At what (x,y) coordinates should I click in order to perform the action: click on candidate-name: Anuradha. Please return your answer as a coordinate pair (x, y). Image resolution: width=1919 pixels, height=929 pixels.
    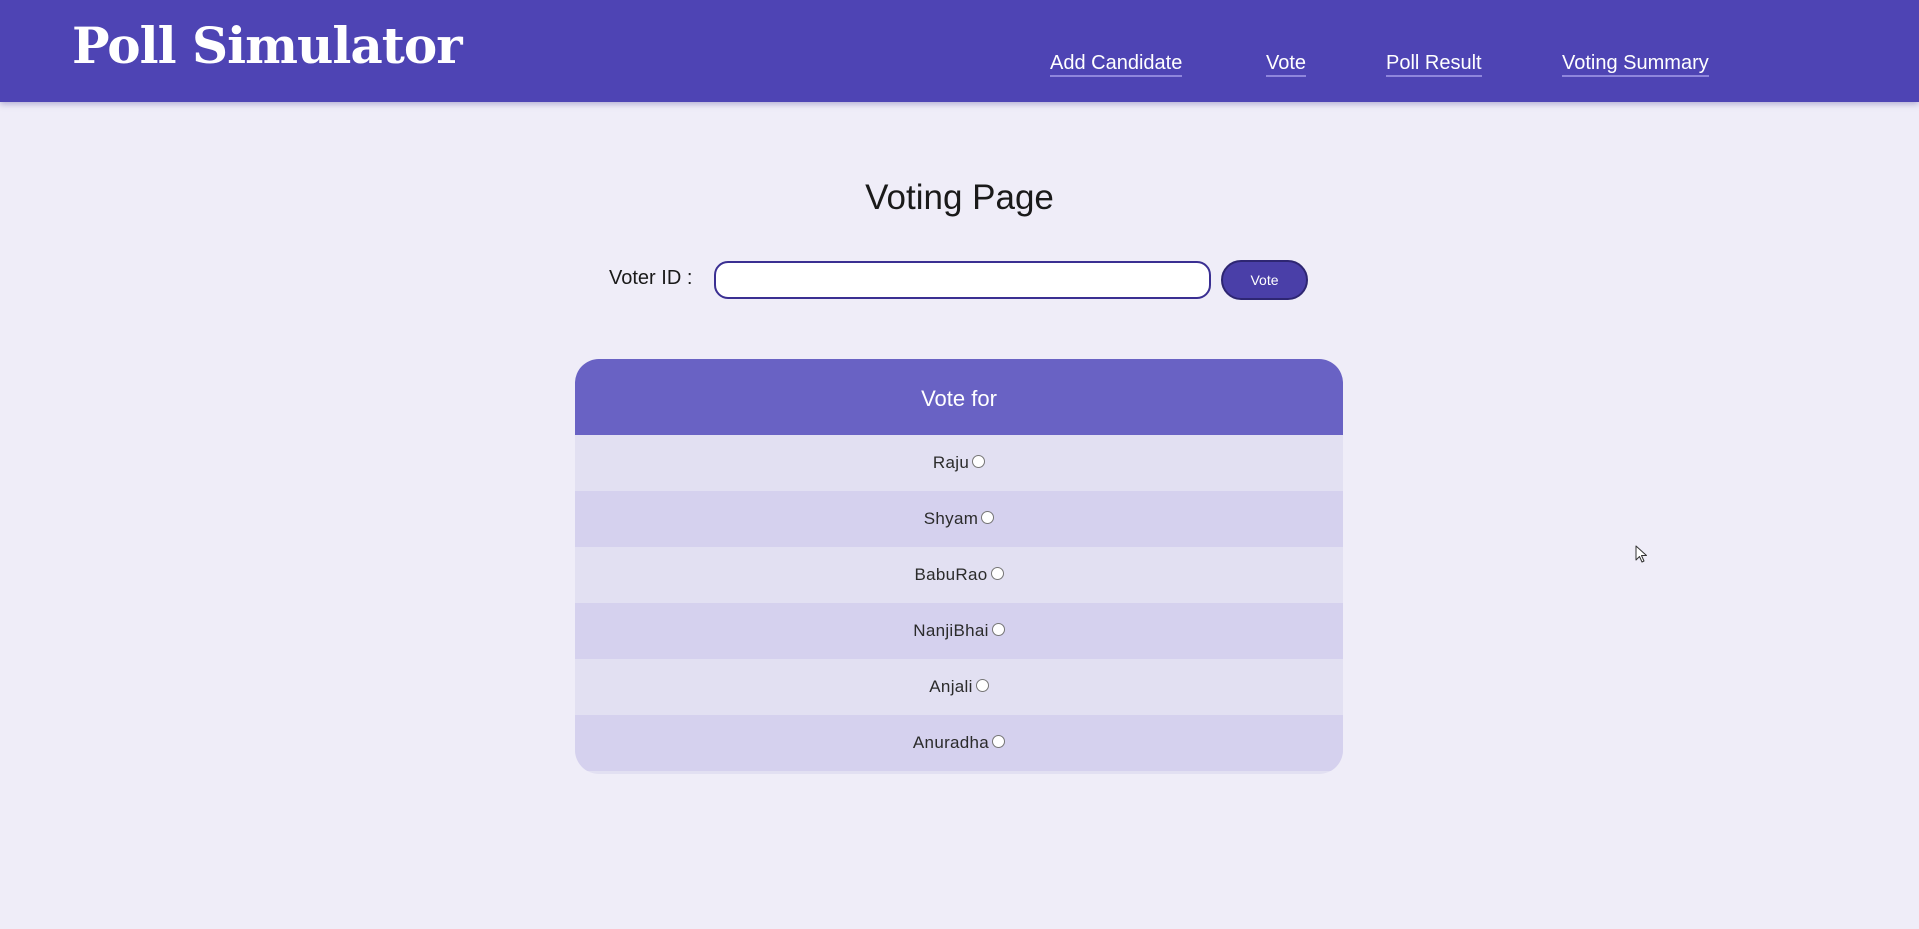
    Looking at the image, I should click on (951, 742).